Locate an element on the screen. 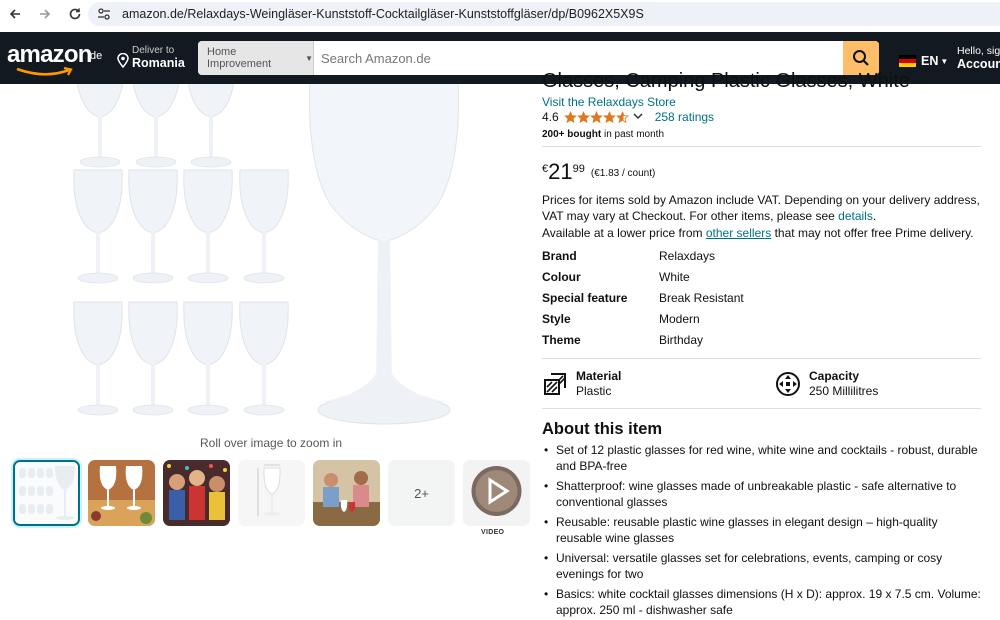  store-link: Visit the Relaxdays Store is located at coordinates (609, 102).